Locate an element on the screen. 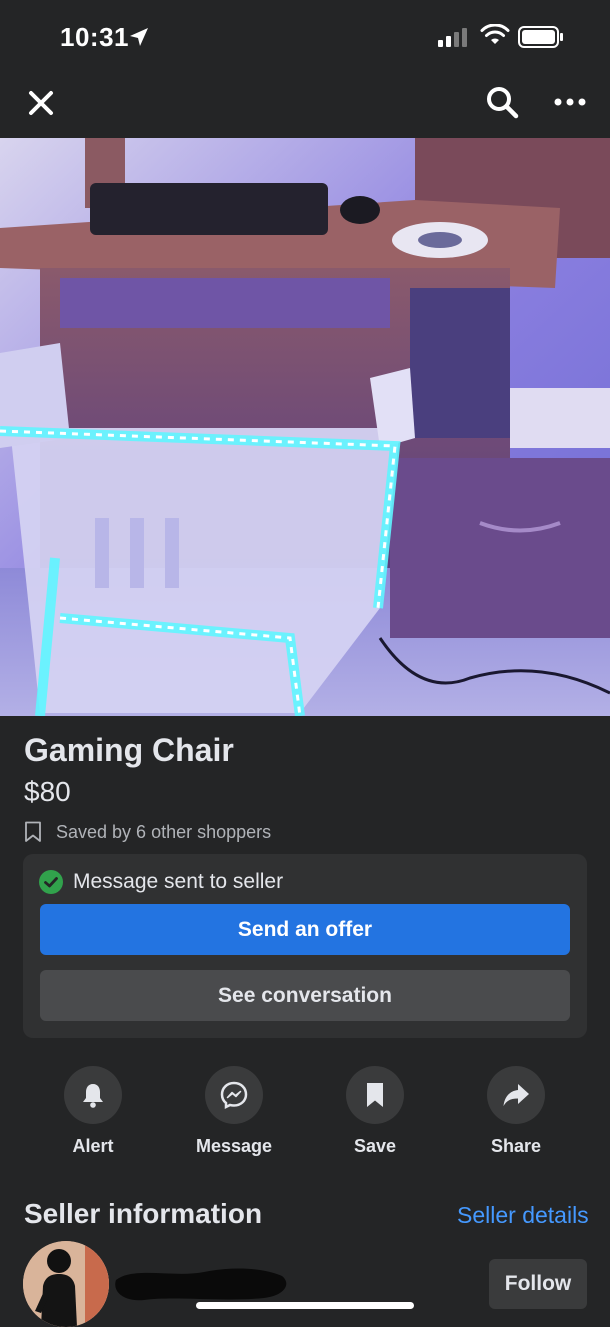 Image resolution: width=610 pixels, height=1327 pixels. battery-icon is located at coordinates (540, 37).